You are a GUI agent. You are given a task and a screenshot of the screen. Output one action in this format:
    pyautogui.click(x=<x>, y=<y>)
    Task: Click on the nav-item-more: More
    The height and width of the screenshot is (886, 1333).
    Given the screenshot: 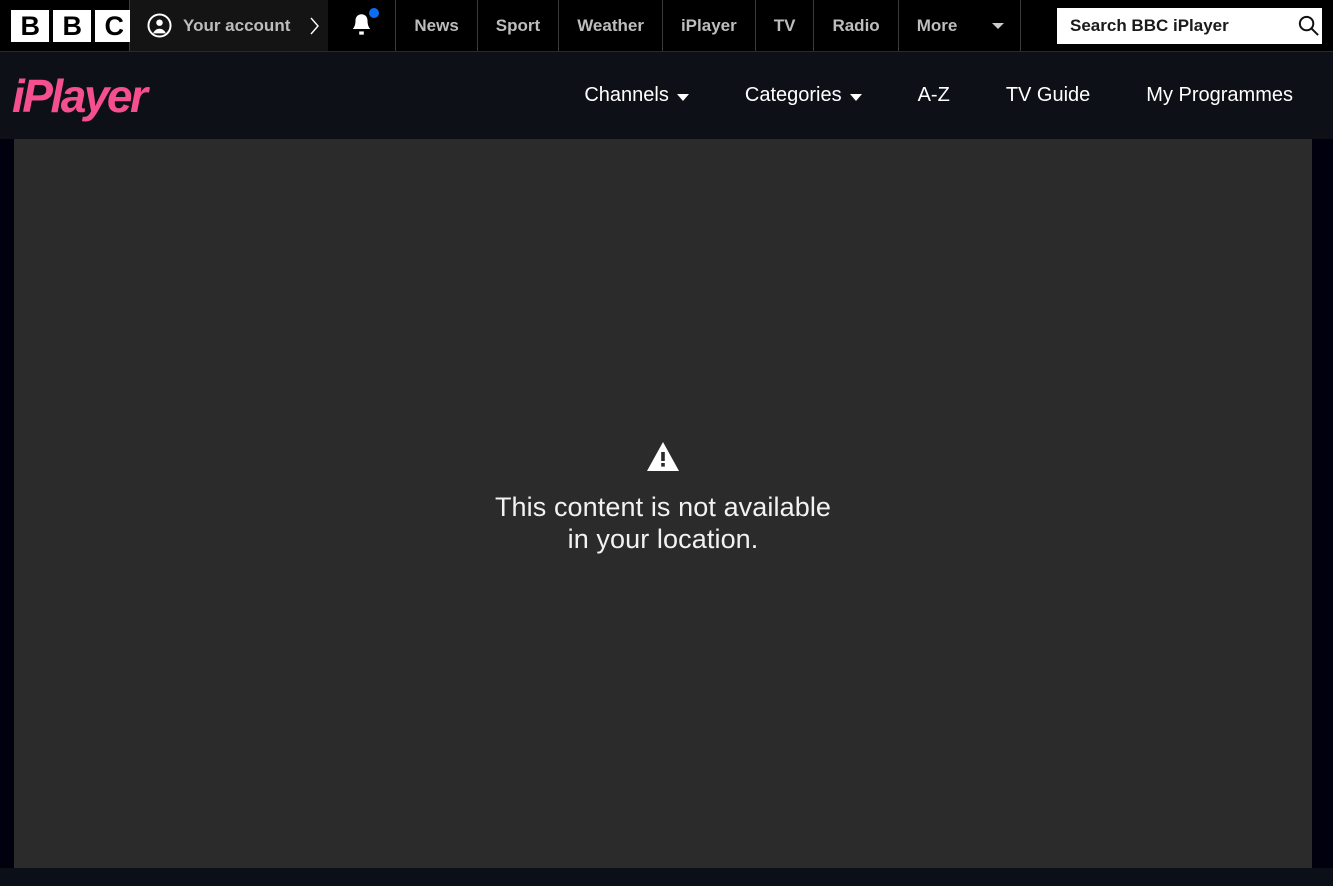 What is the action you would take?
    pyautogui.click(x=937, y=25)
    